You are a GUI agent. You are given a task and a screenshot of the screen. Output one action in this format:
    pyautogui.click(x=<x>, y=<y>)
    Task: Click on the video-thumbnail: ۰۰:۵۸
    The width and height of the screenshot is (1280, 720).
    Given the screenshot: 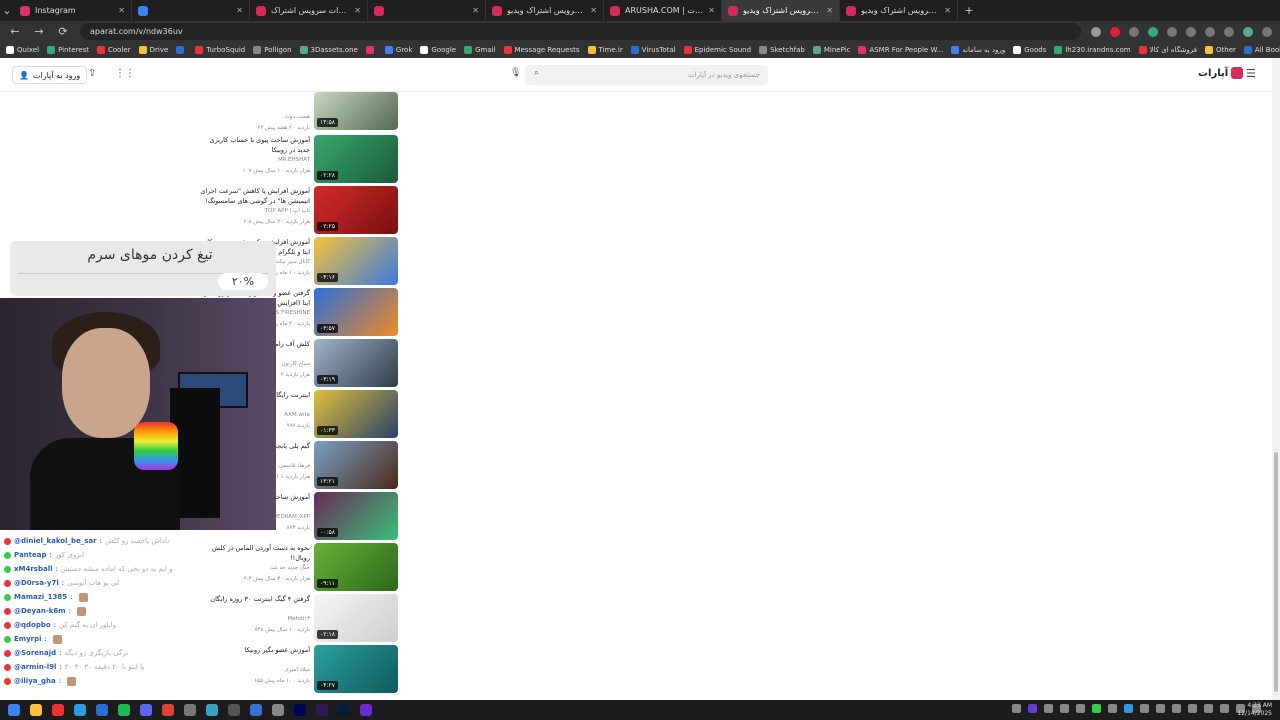 What is the action you would take?
    pyautogui.click(x=356, y=516)
    